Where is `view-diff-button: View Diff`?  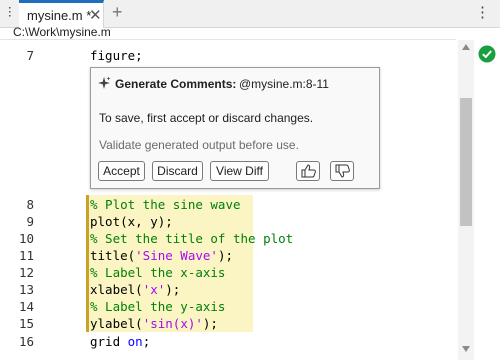
view-diff-button: View Diff is located at coordinates (239, 171).